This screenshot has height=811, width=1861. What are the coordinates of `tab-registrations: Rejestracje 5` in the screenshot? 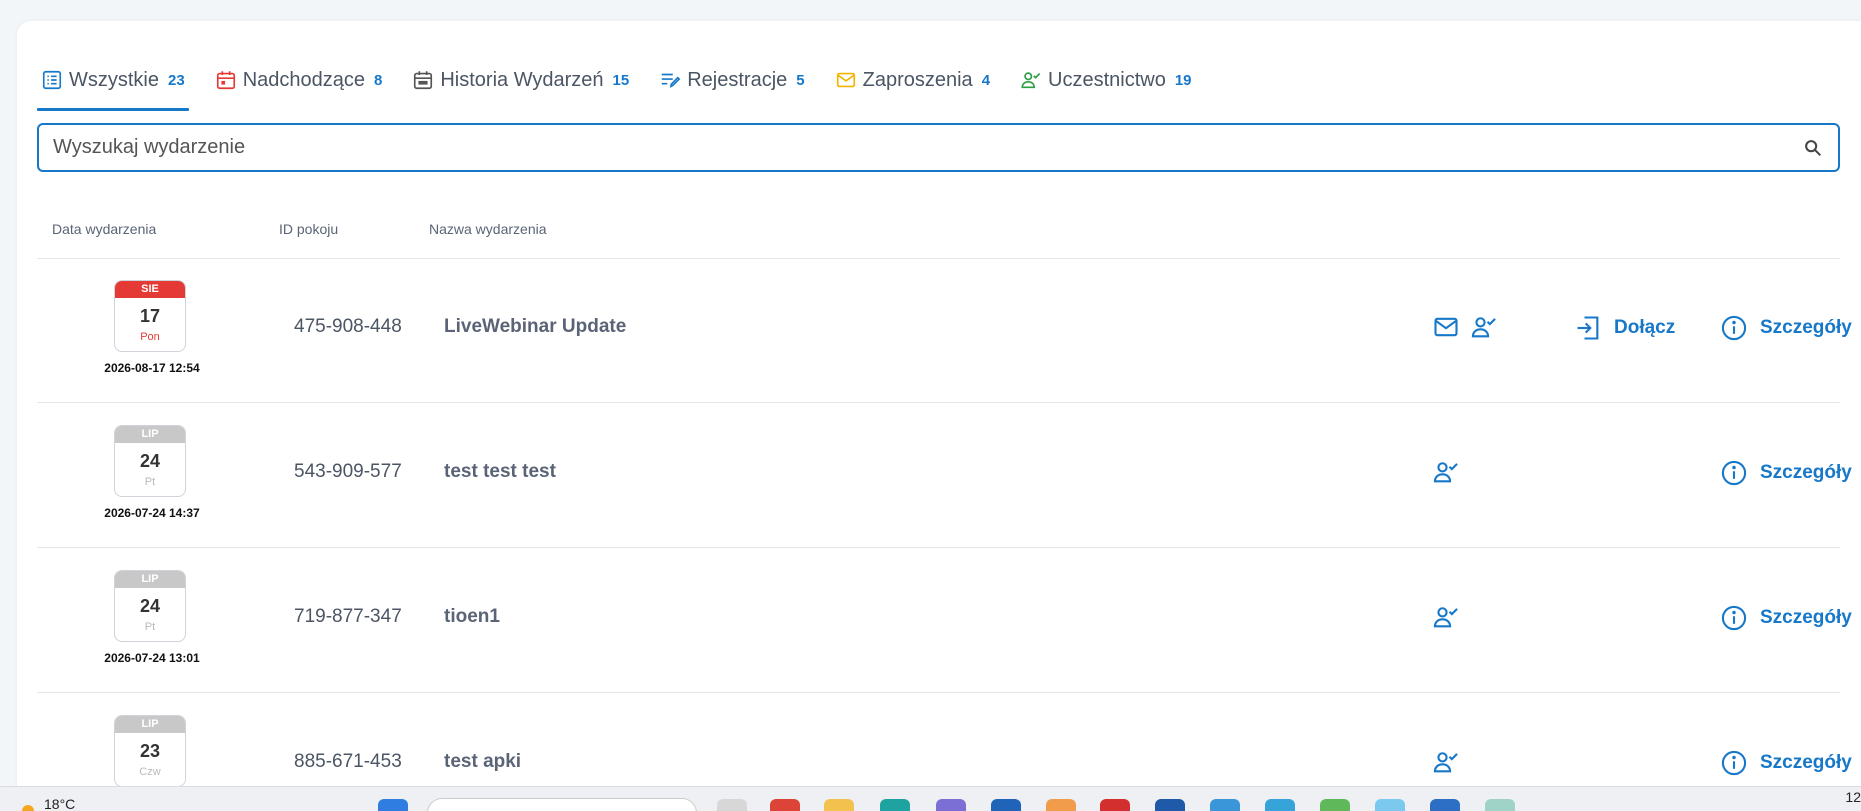 It's located at (731, 80).